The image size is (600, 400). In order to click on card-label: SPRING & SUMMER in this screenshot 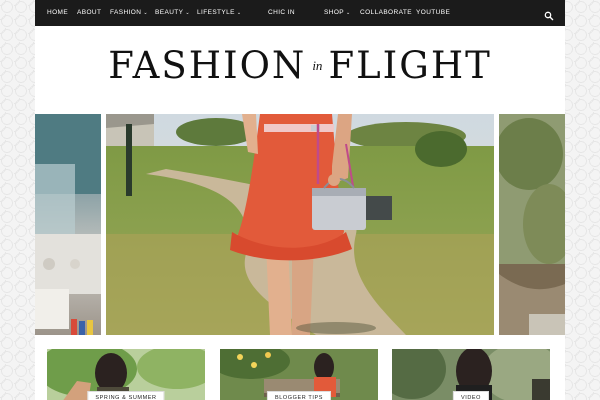, I will do `click(126, 395)`.